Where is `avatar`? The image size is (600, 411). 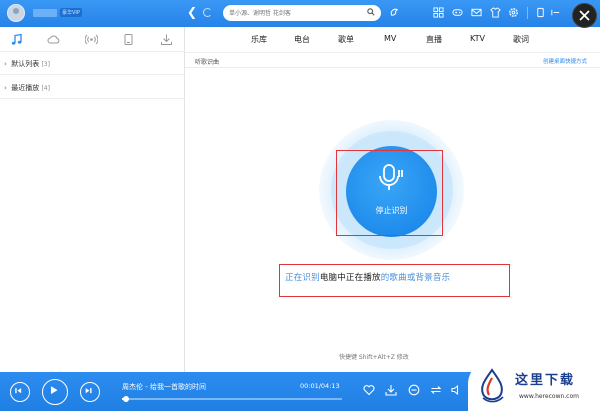
avatar is located at coordinates (16, 13).